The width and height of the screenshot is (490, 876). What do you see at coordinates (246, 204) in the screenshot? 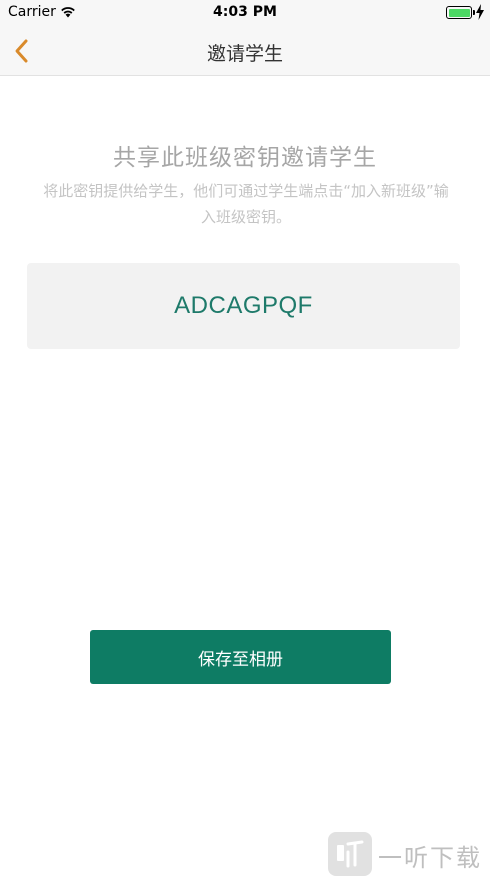
I see `invite-description: 将此密钥提供给学生，他们可通过学生端点击“加入新班级”输入班级密钥。` at bounding box center [246, 204].